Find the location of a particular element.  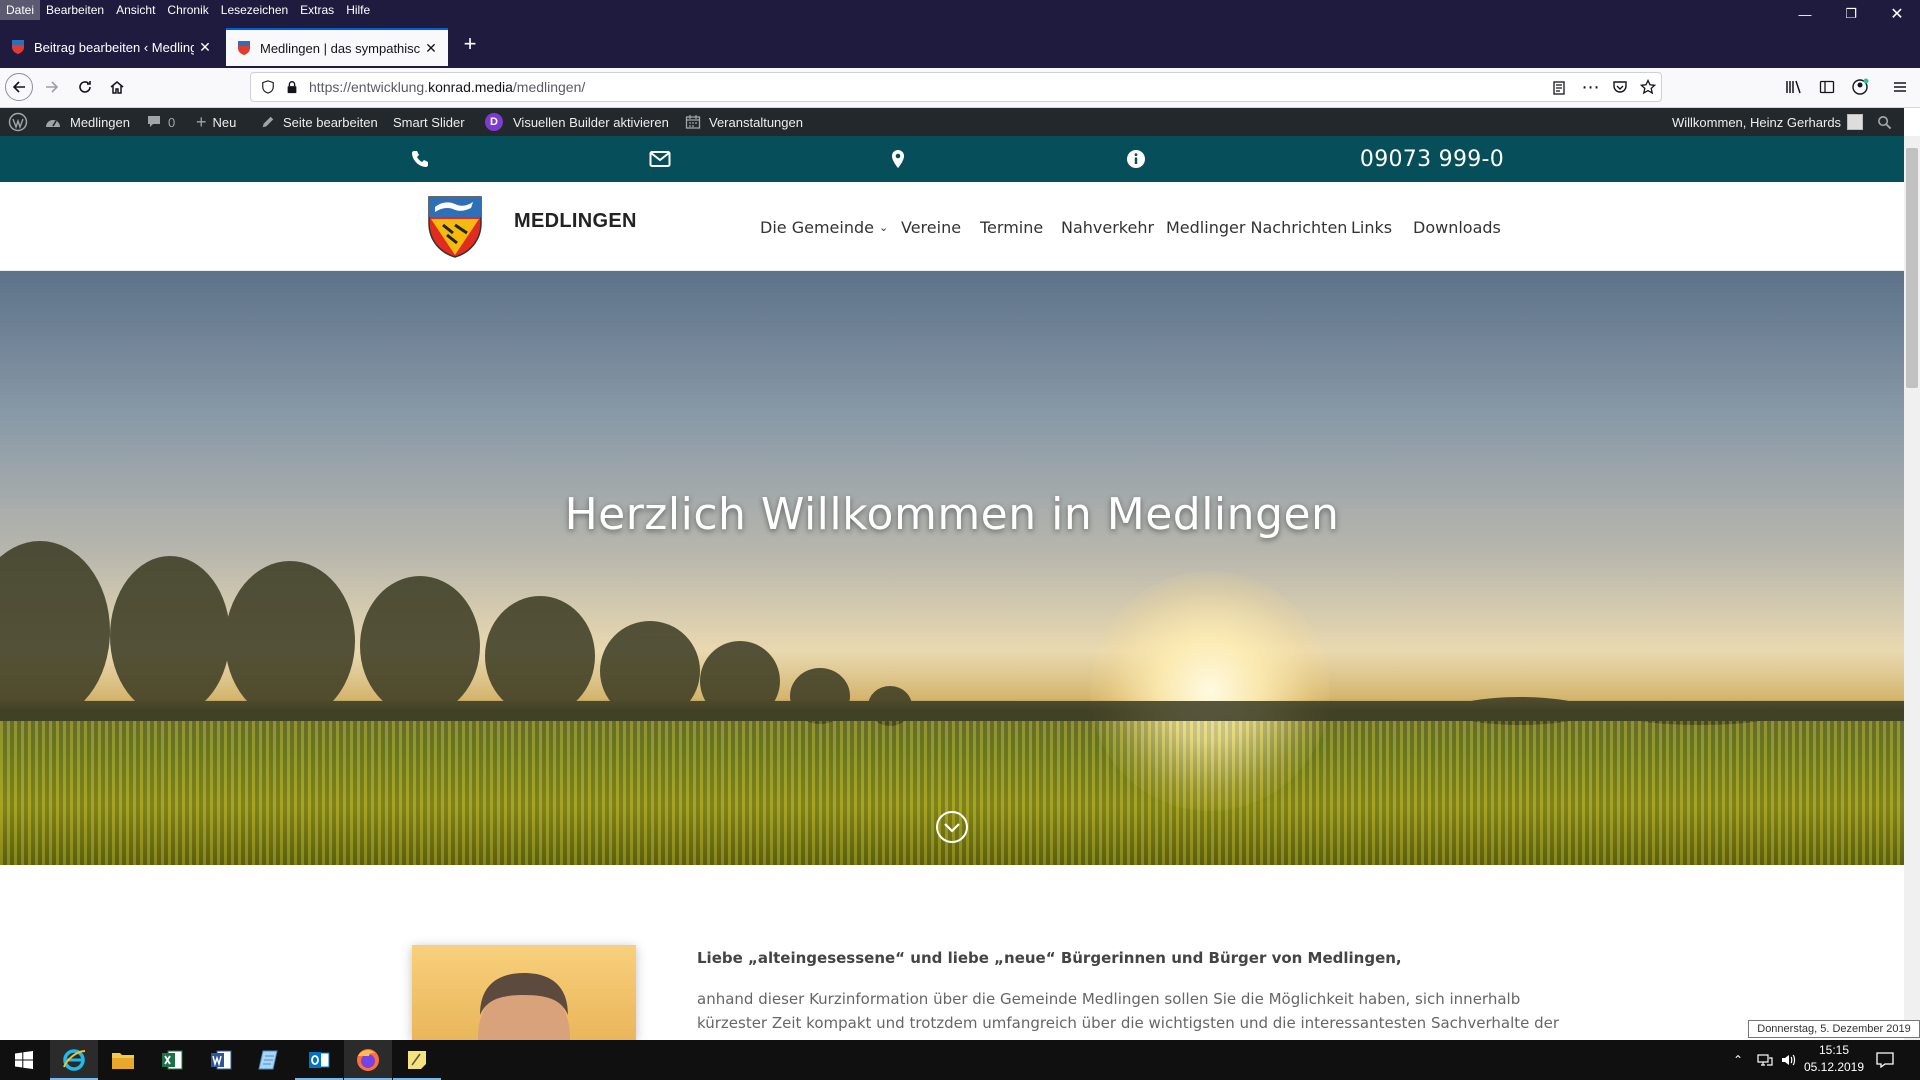

outlook-icon is located at coordinates (319, 1060).